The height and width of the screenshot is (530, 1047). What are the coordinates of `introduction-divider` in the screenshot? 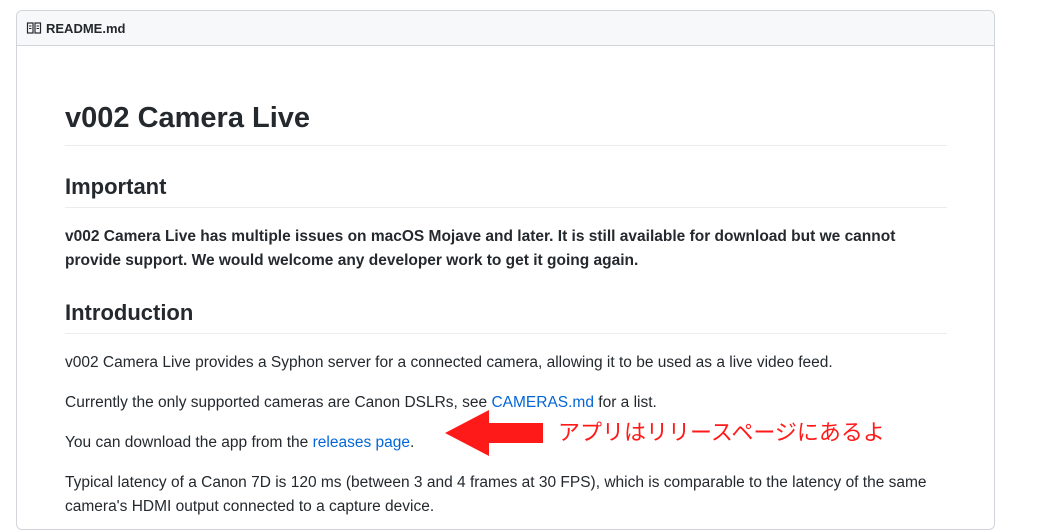 It's located at (506, 333).